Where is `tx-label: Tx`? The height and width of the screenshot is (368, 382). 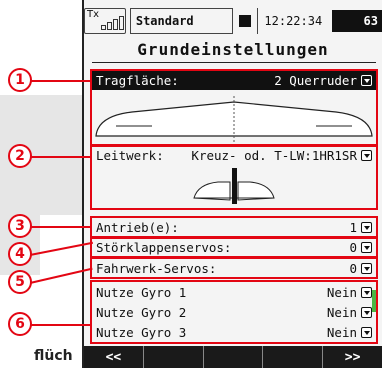 tx-label: Tx is located at coordinates (93, 14).